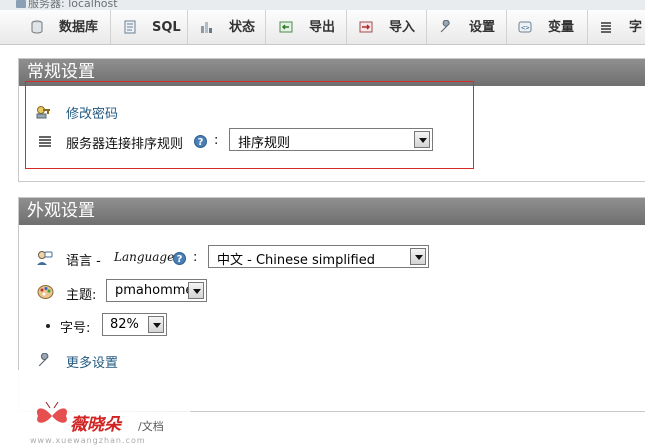 This screenshot has width=645, height=448. What do you see at coordinates (606, 27) in the screenshot?
I see `charset-icon` at bounding box center [606, 27].